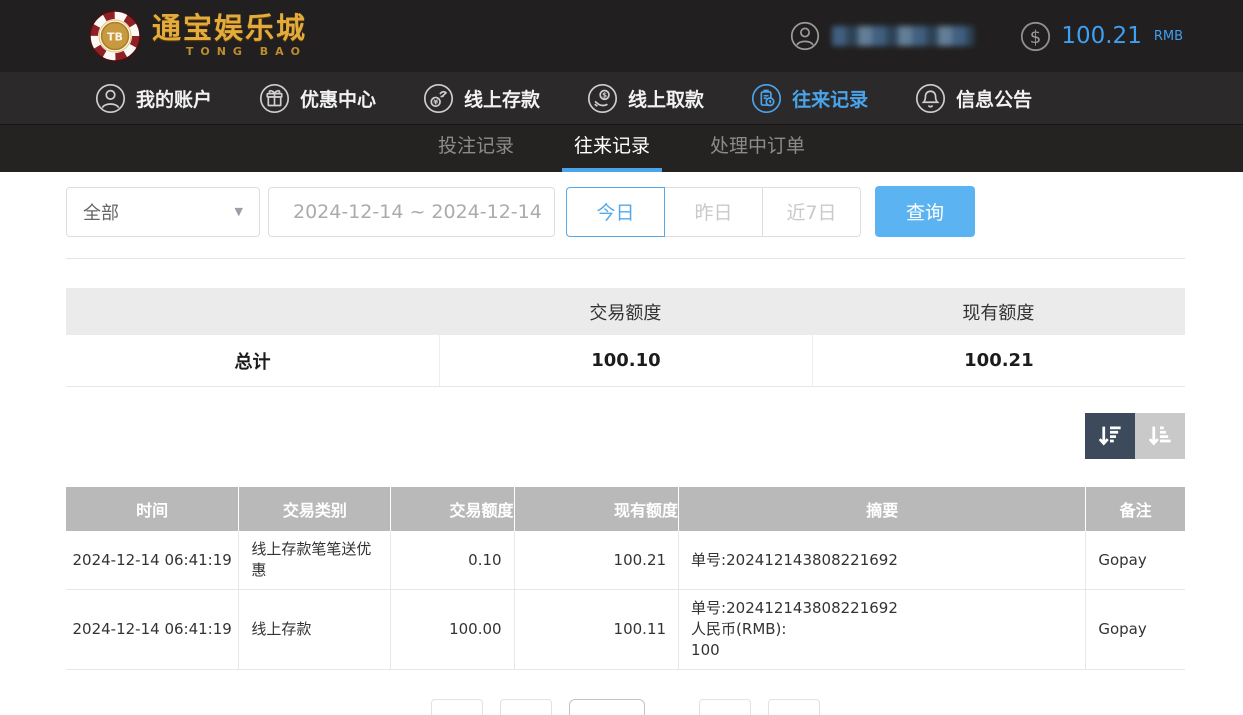  I want to click on nav-label: 信息公告, so click(994, 99).